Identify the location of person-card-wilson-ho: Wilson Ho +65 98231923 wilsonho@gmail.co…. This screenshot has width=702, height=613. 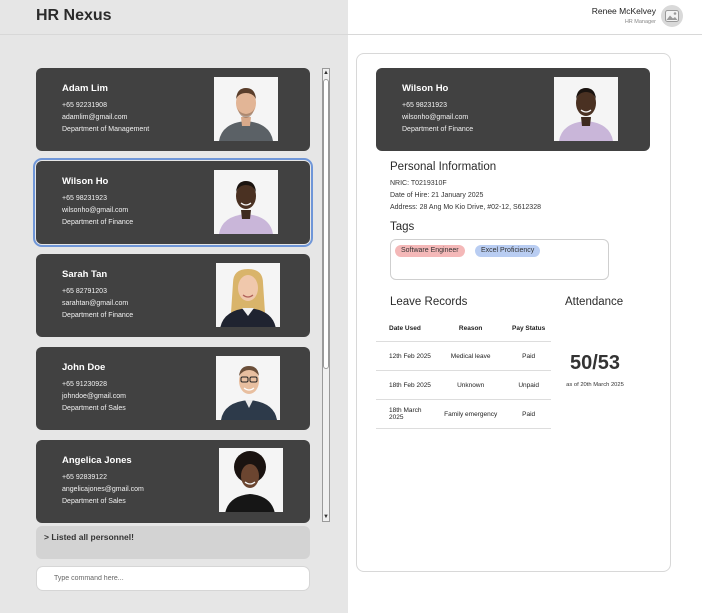
(173, 202).